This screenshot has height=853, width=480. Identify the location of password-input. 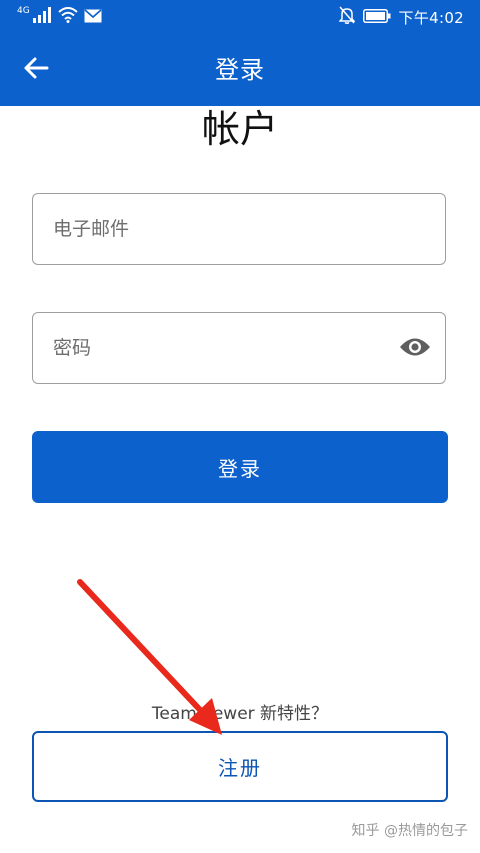
(239, 348).